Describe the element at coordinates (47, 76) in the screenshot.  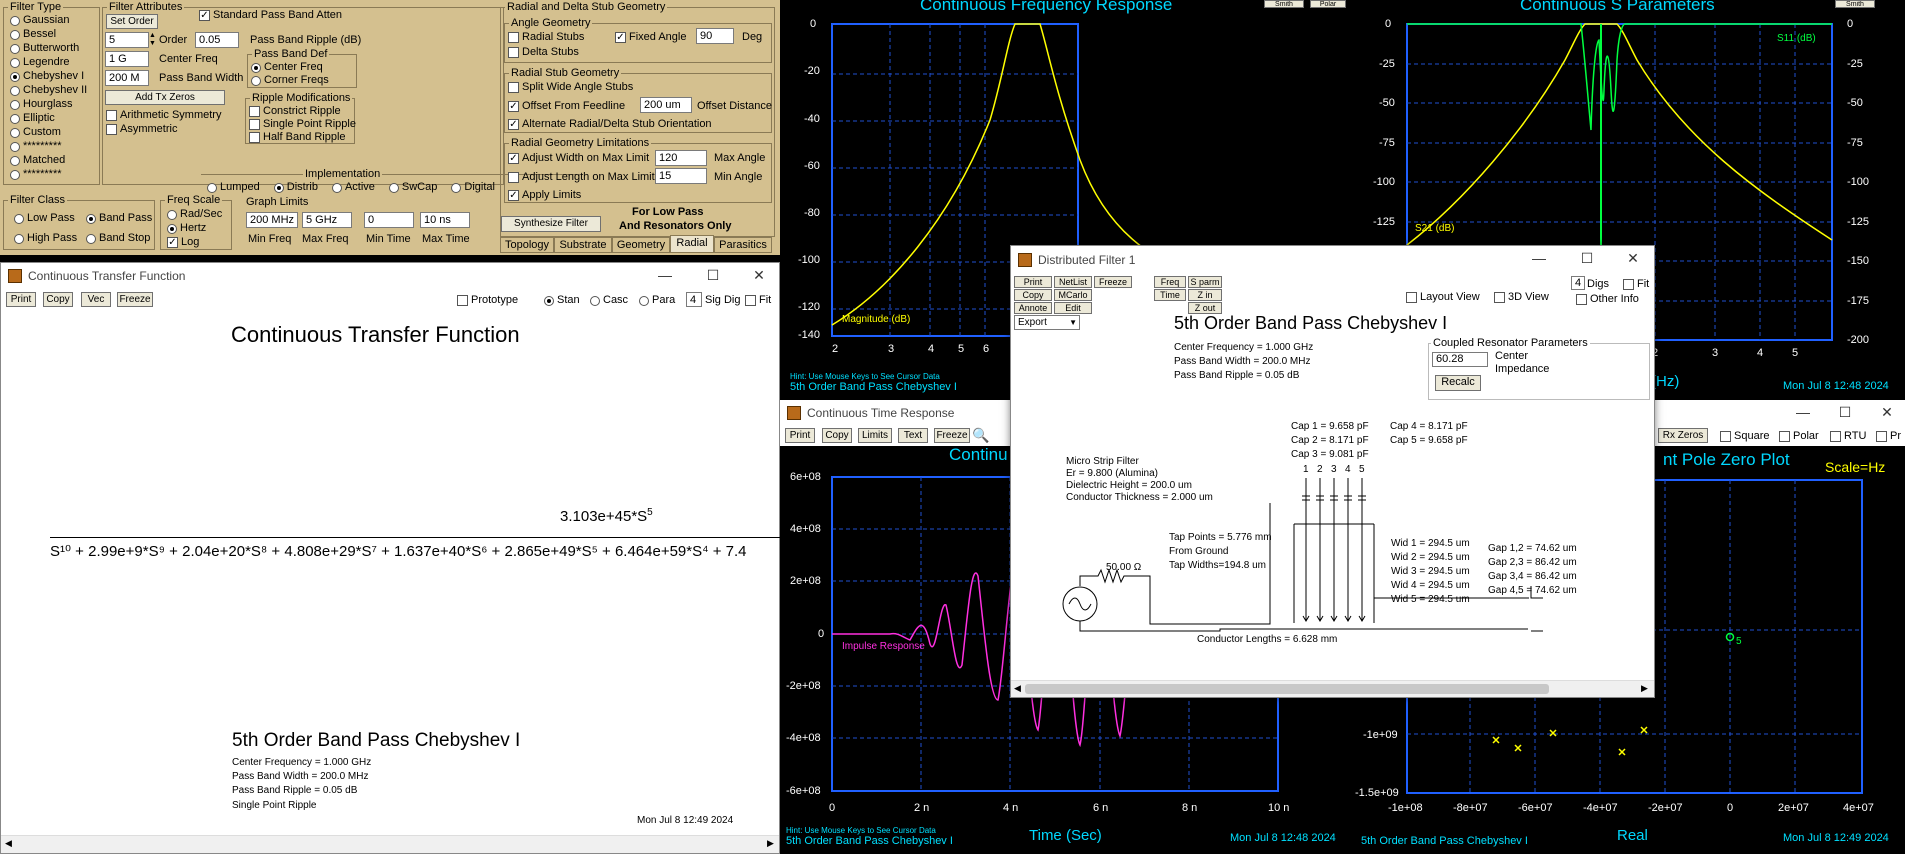
I see `filter-type-radio-4: Chebyshev I` at that location.